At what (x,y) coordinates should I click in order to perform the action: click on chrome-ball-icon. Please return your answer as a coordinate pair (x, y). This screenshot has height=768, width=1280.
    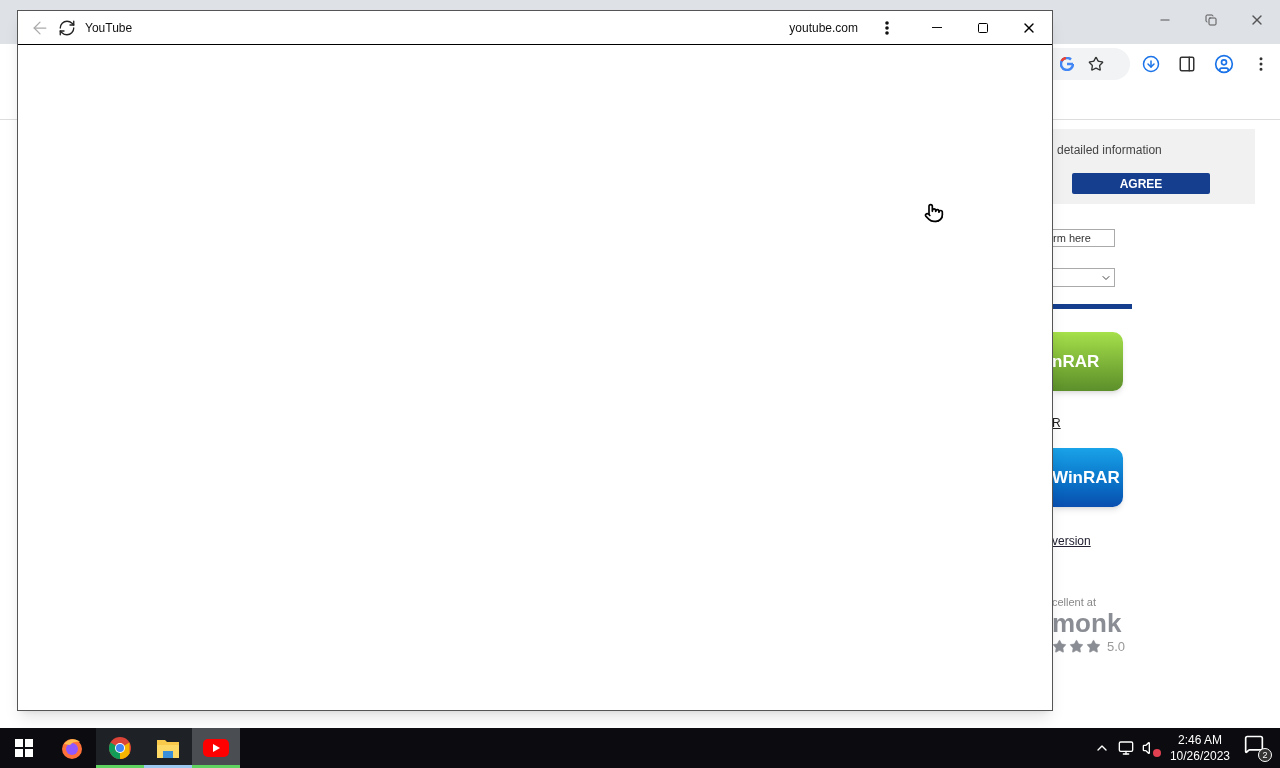
    Looking at the image, I should click on (120, 748).